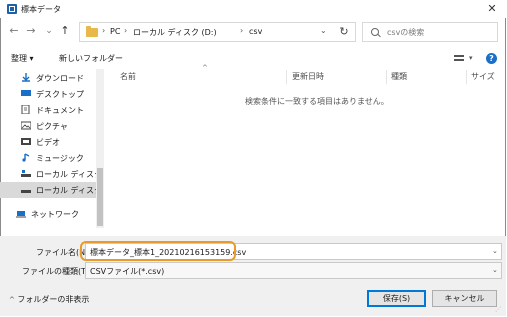  I want to click on breadcrumb-csv: csv, so click(255, 31).